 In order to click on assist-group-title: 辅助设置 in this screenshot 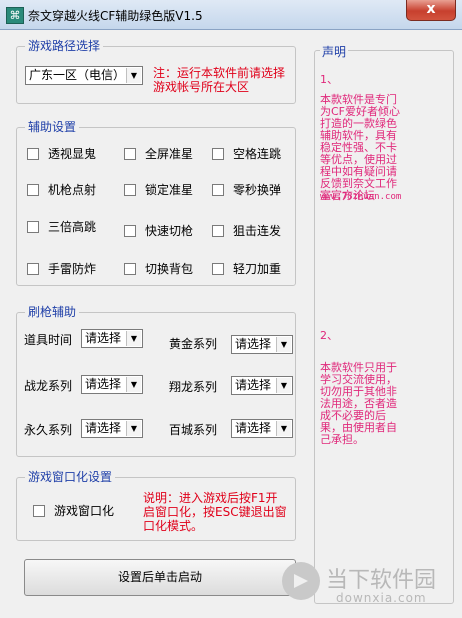, I will do `click(52, 127)`.